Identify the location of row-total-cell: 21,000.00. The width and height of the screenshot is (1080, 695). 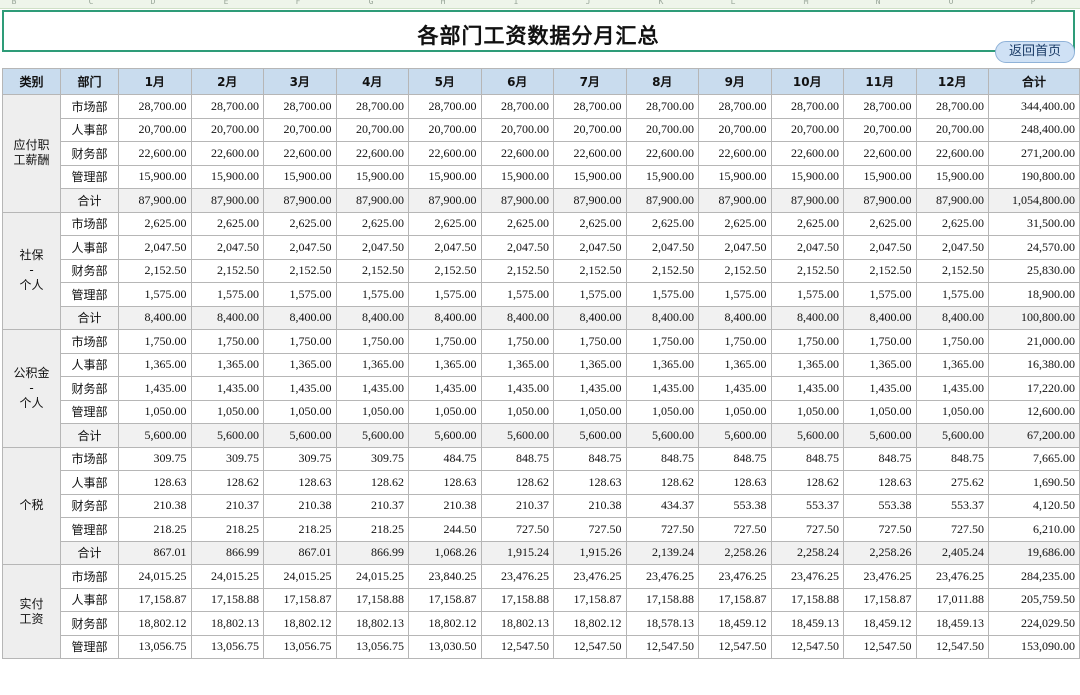
(1034, 341).